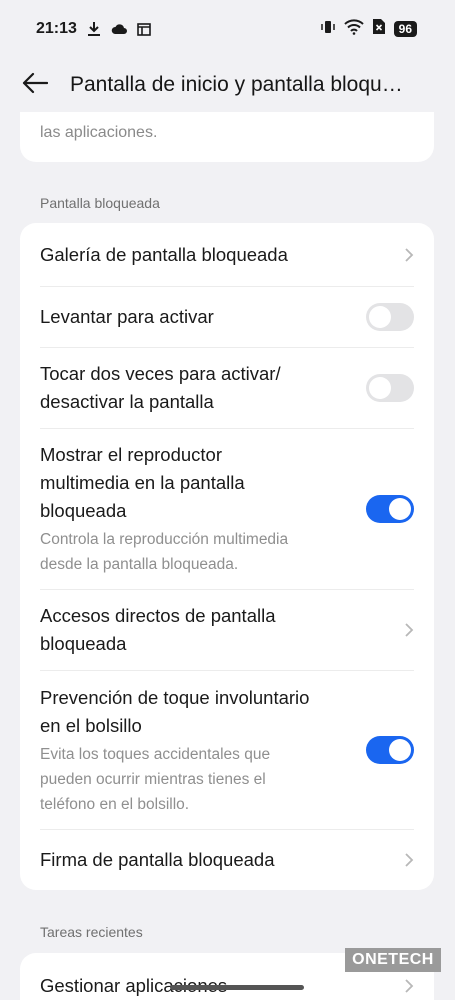 The height and width of the screenshot is (1000, 455). I want to click on row-subtitle-line2: desde la pantalla bloqueada., so click(139, 564).